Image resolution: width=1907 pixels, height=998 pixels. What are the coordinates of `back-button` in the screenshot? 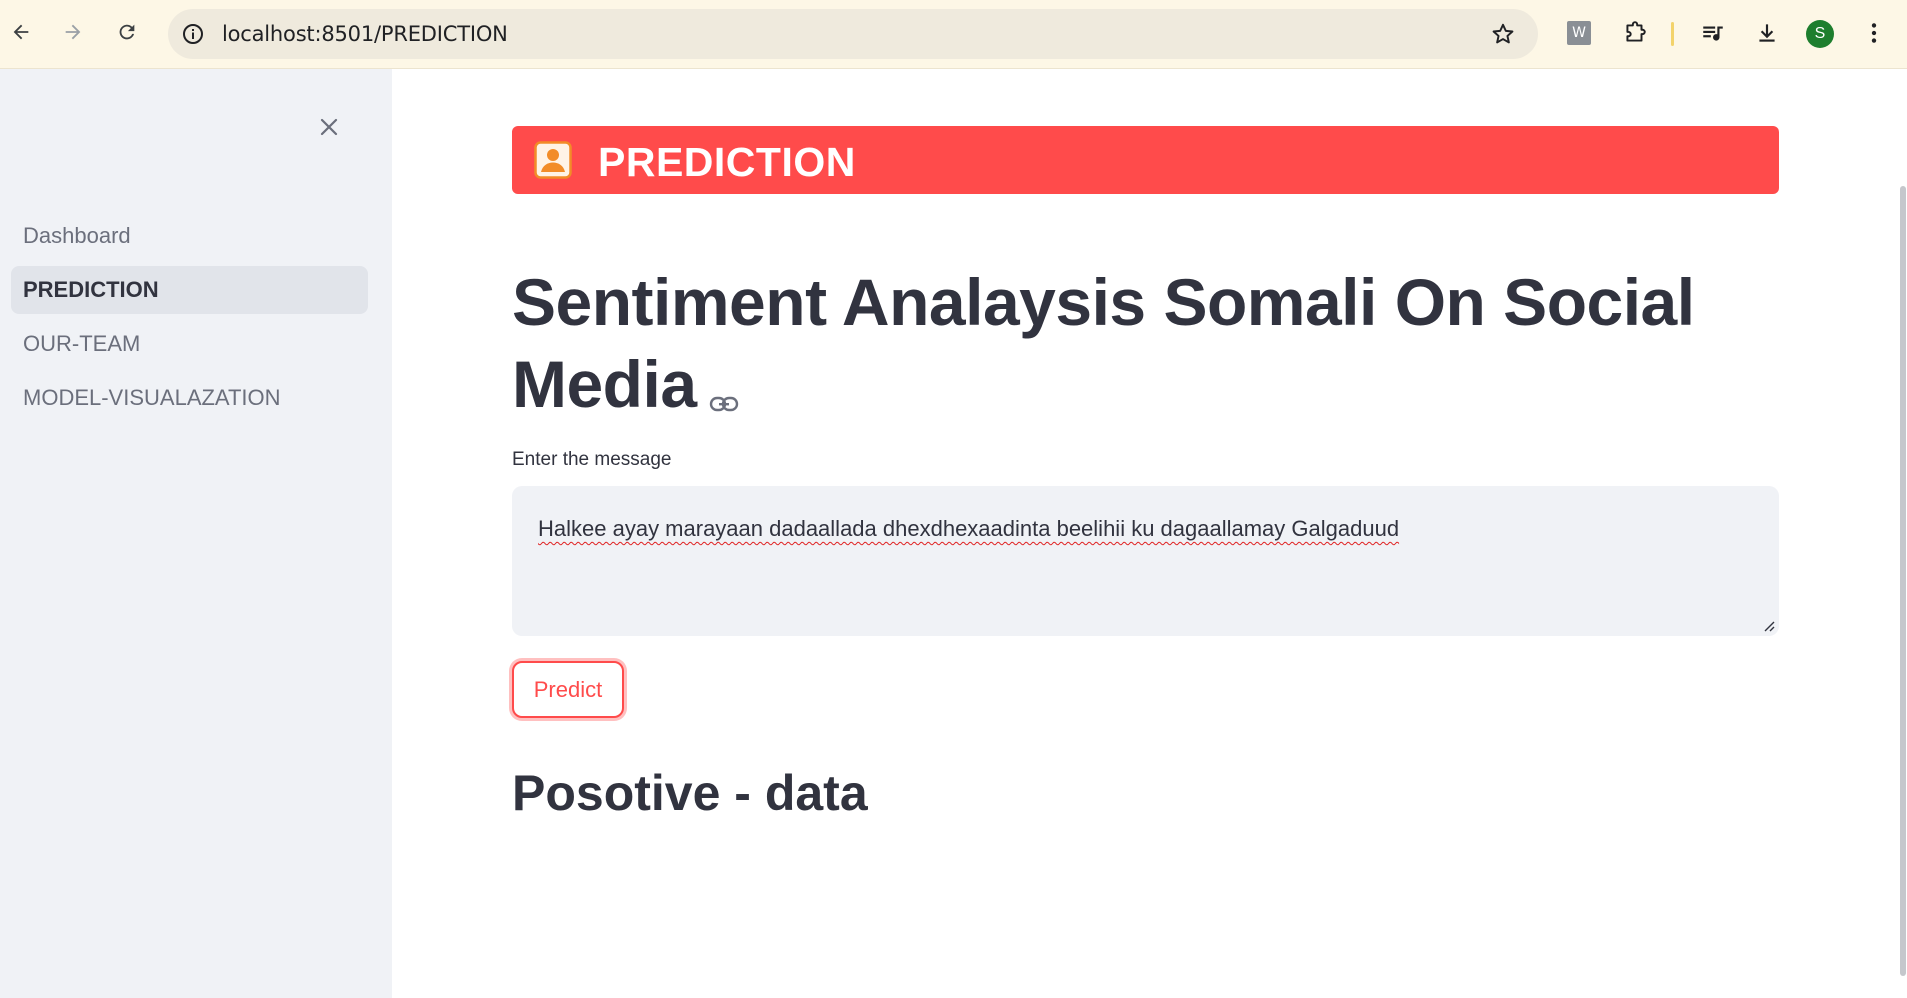 It's located at (21, 32).